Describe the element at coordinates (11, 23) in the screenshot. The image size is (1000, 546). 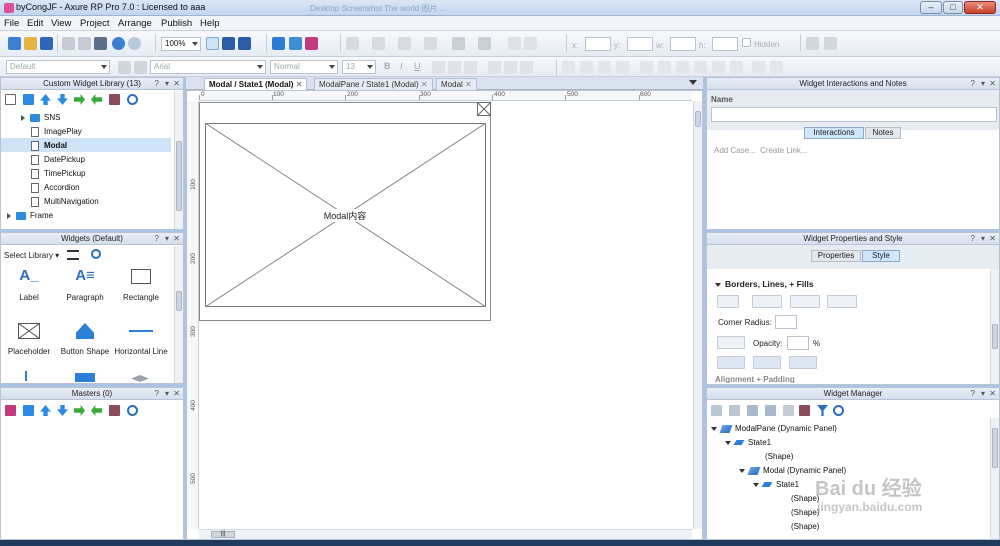
I see `menu-file: File` at that location.